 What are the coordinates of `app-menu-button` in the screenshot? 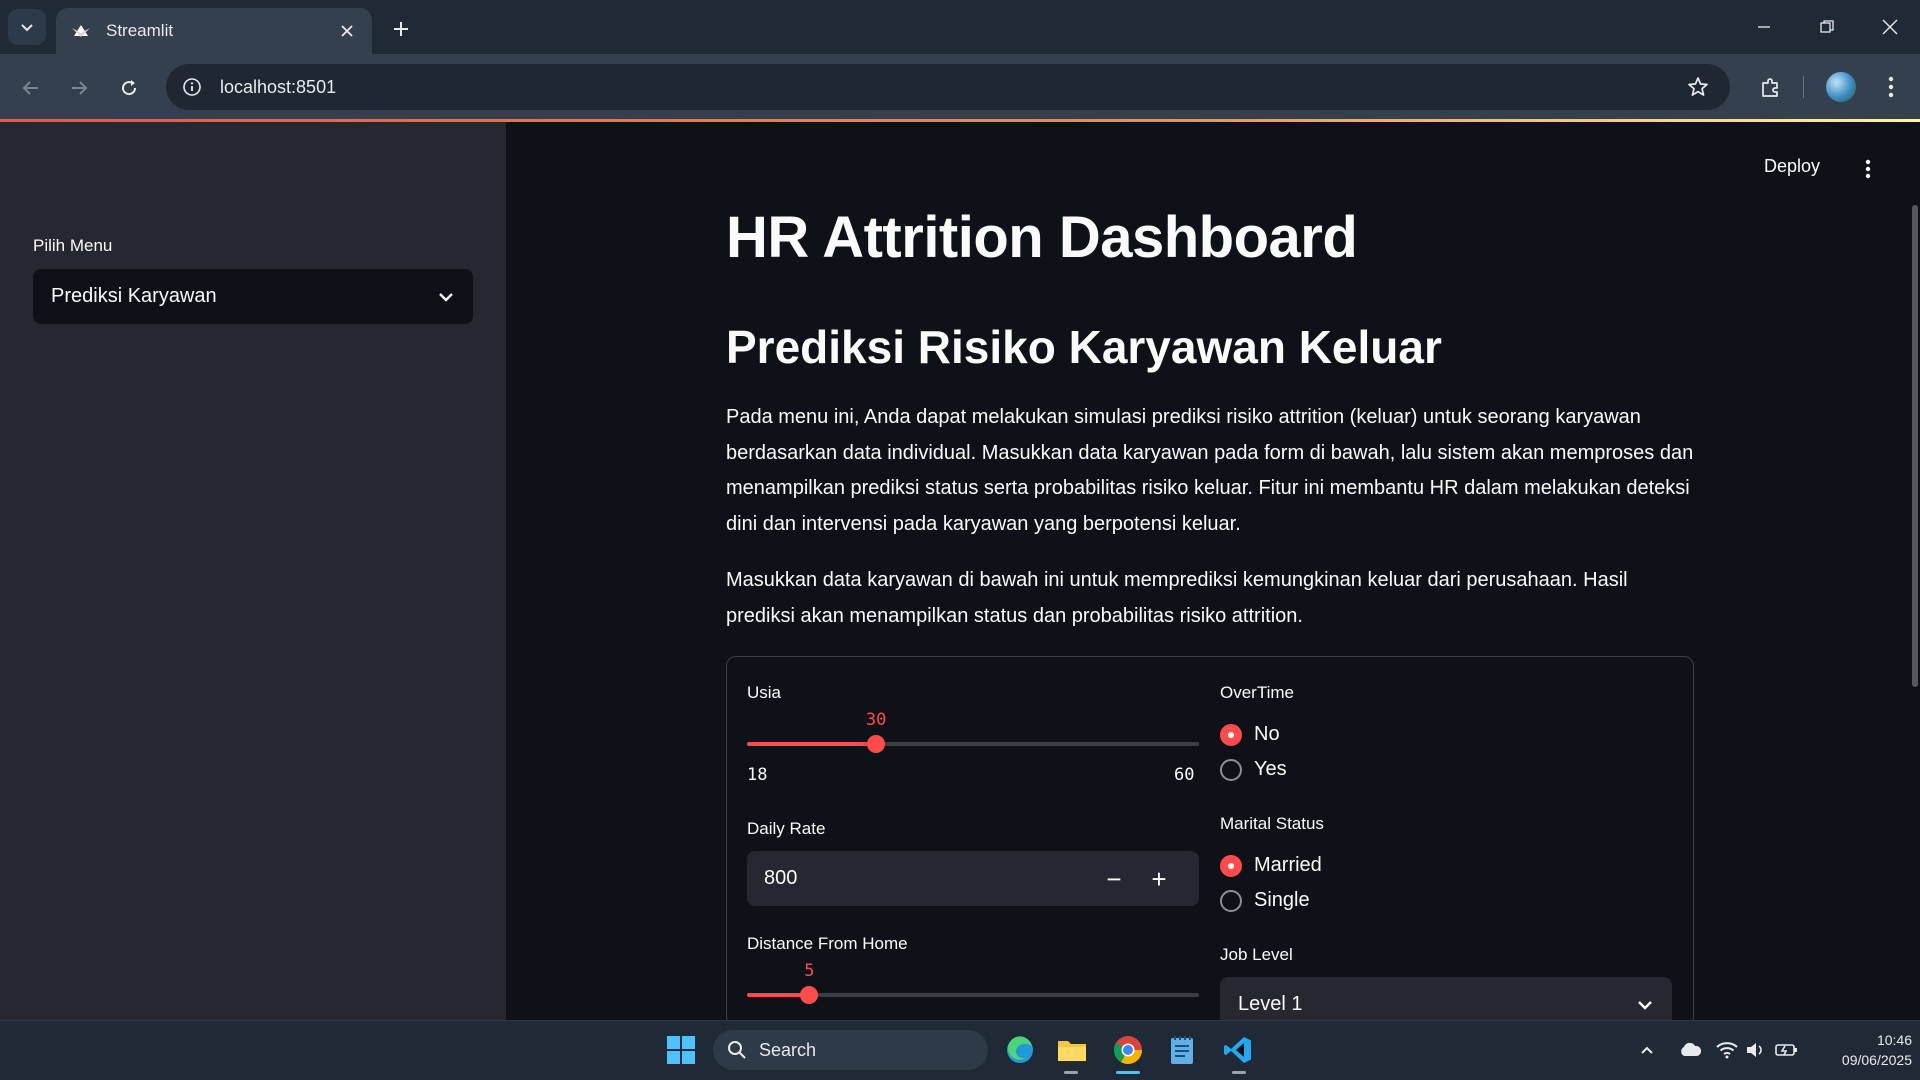 It's located at (1868, 169).